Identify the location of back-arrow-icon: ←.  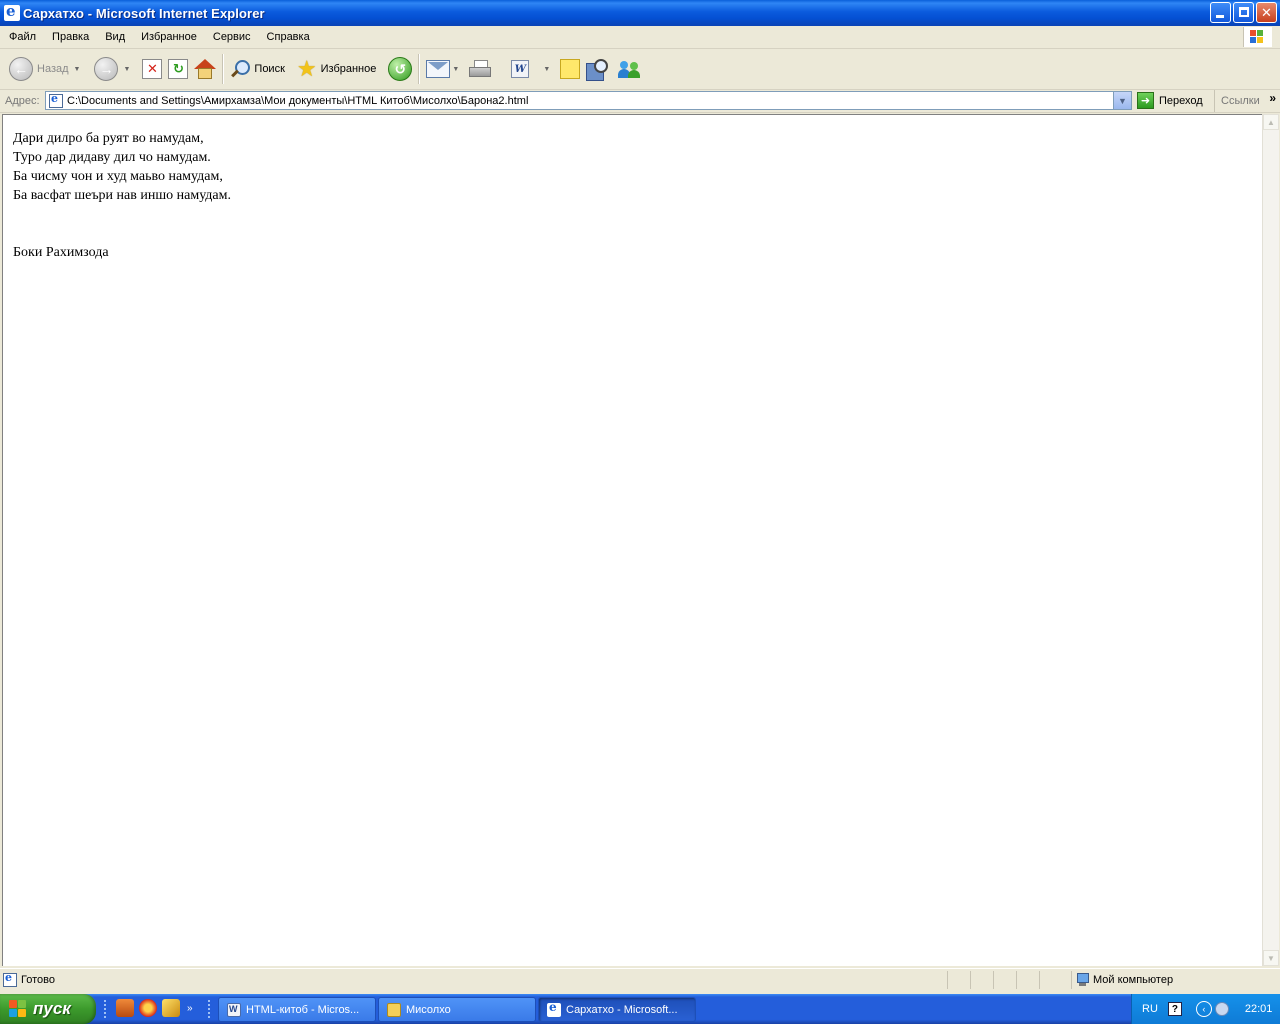
(21, 69).